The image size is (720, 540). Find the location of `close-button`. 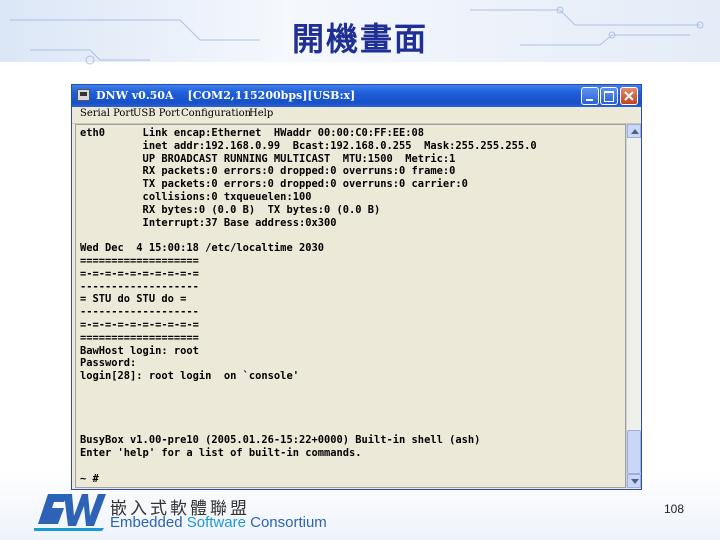

close-button is located at coordinates (629, 96).